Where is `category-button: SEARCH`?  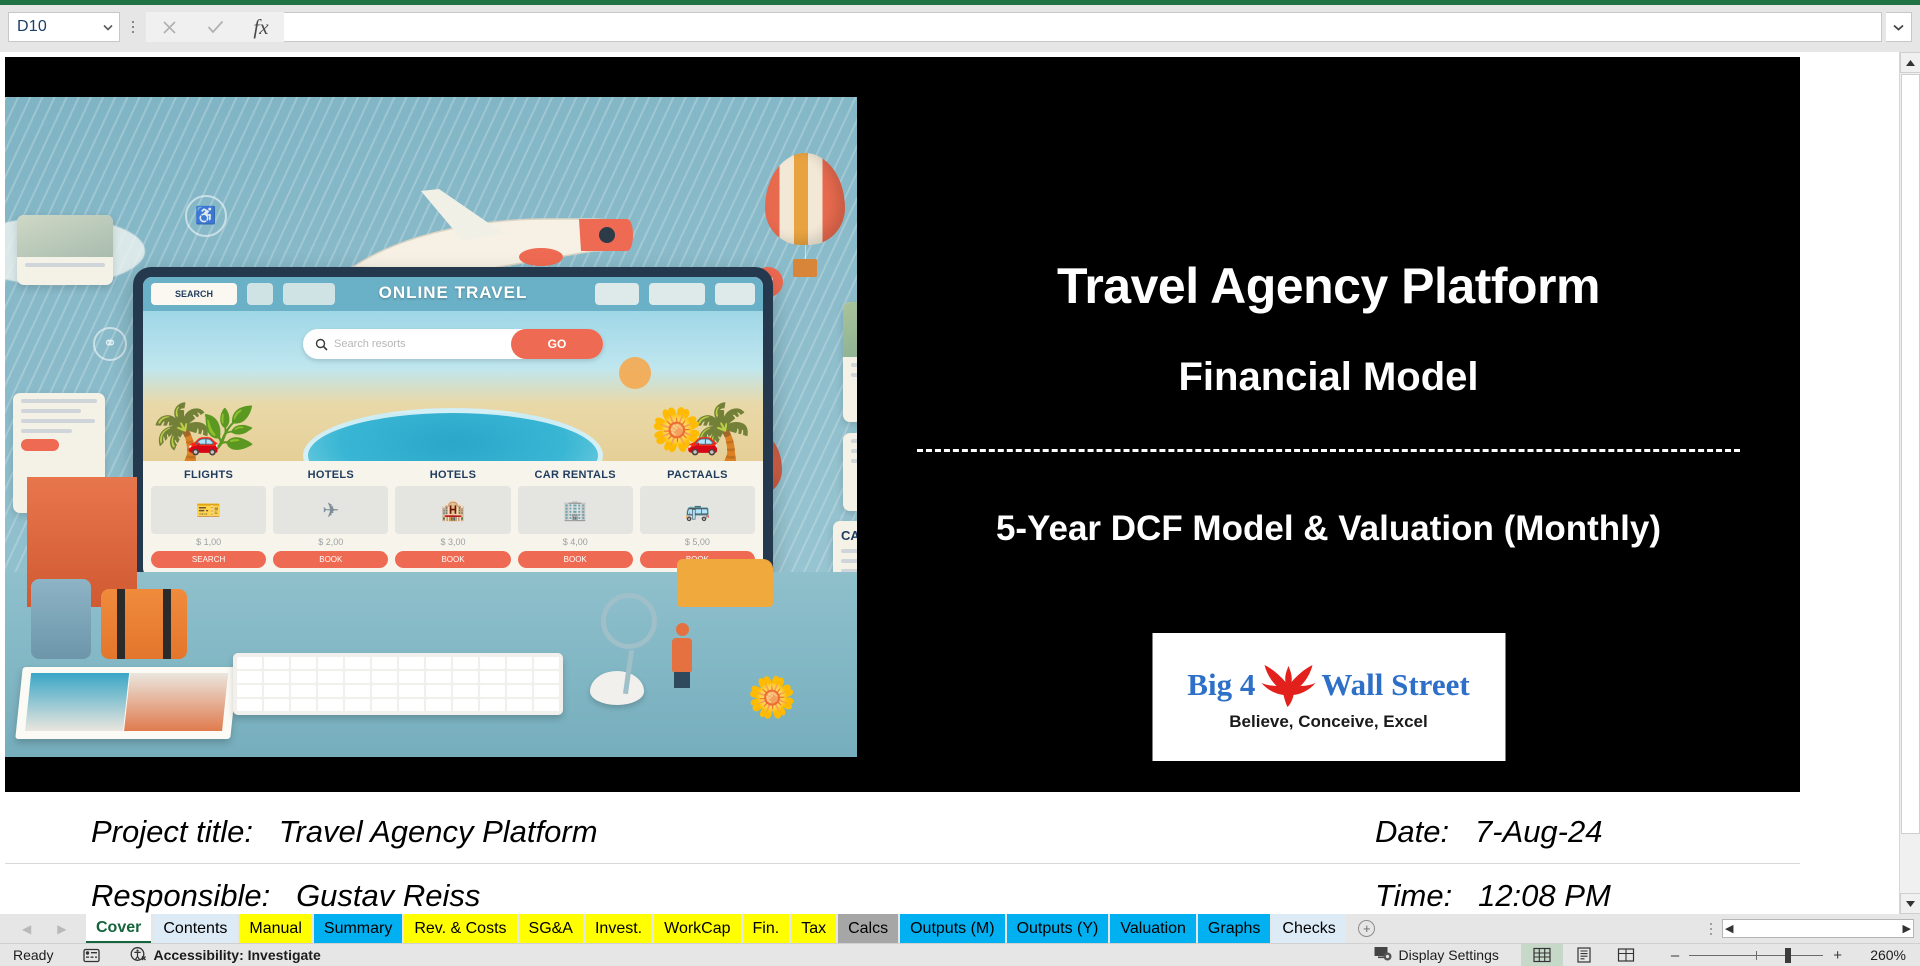 category-button: SEARCH is located at coordinates (209, 559).